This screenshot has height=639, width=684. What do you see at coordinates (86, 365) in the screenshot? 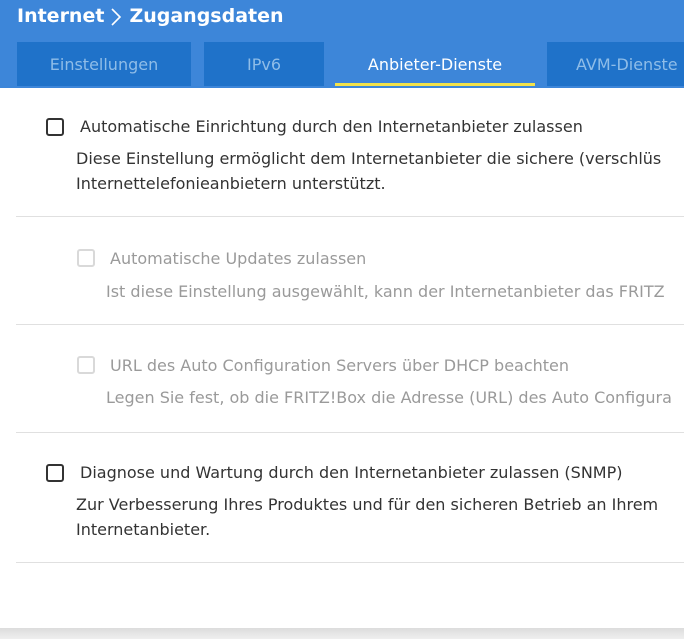
I see `acs-url-dhcp-checkbox` at bounding box center [86, 365].